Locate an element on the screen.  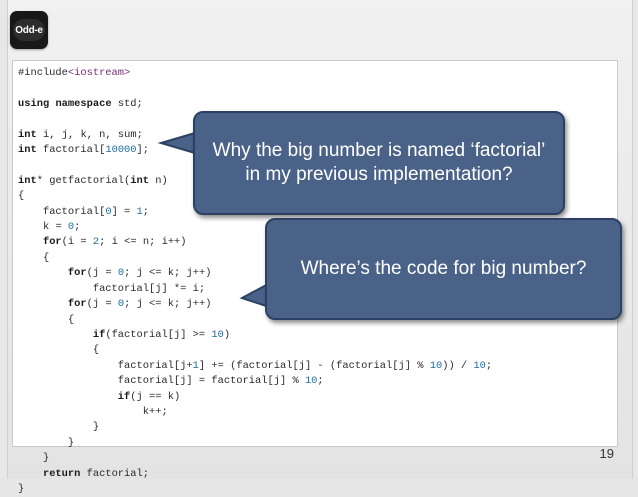
code-line: factorial[0] = 1; is located at coordinates (96, 211).